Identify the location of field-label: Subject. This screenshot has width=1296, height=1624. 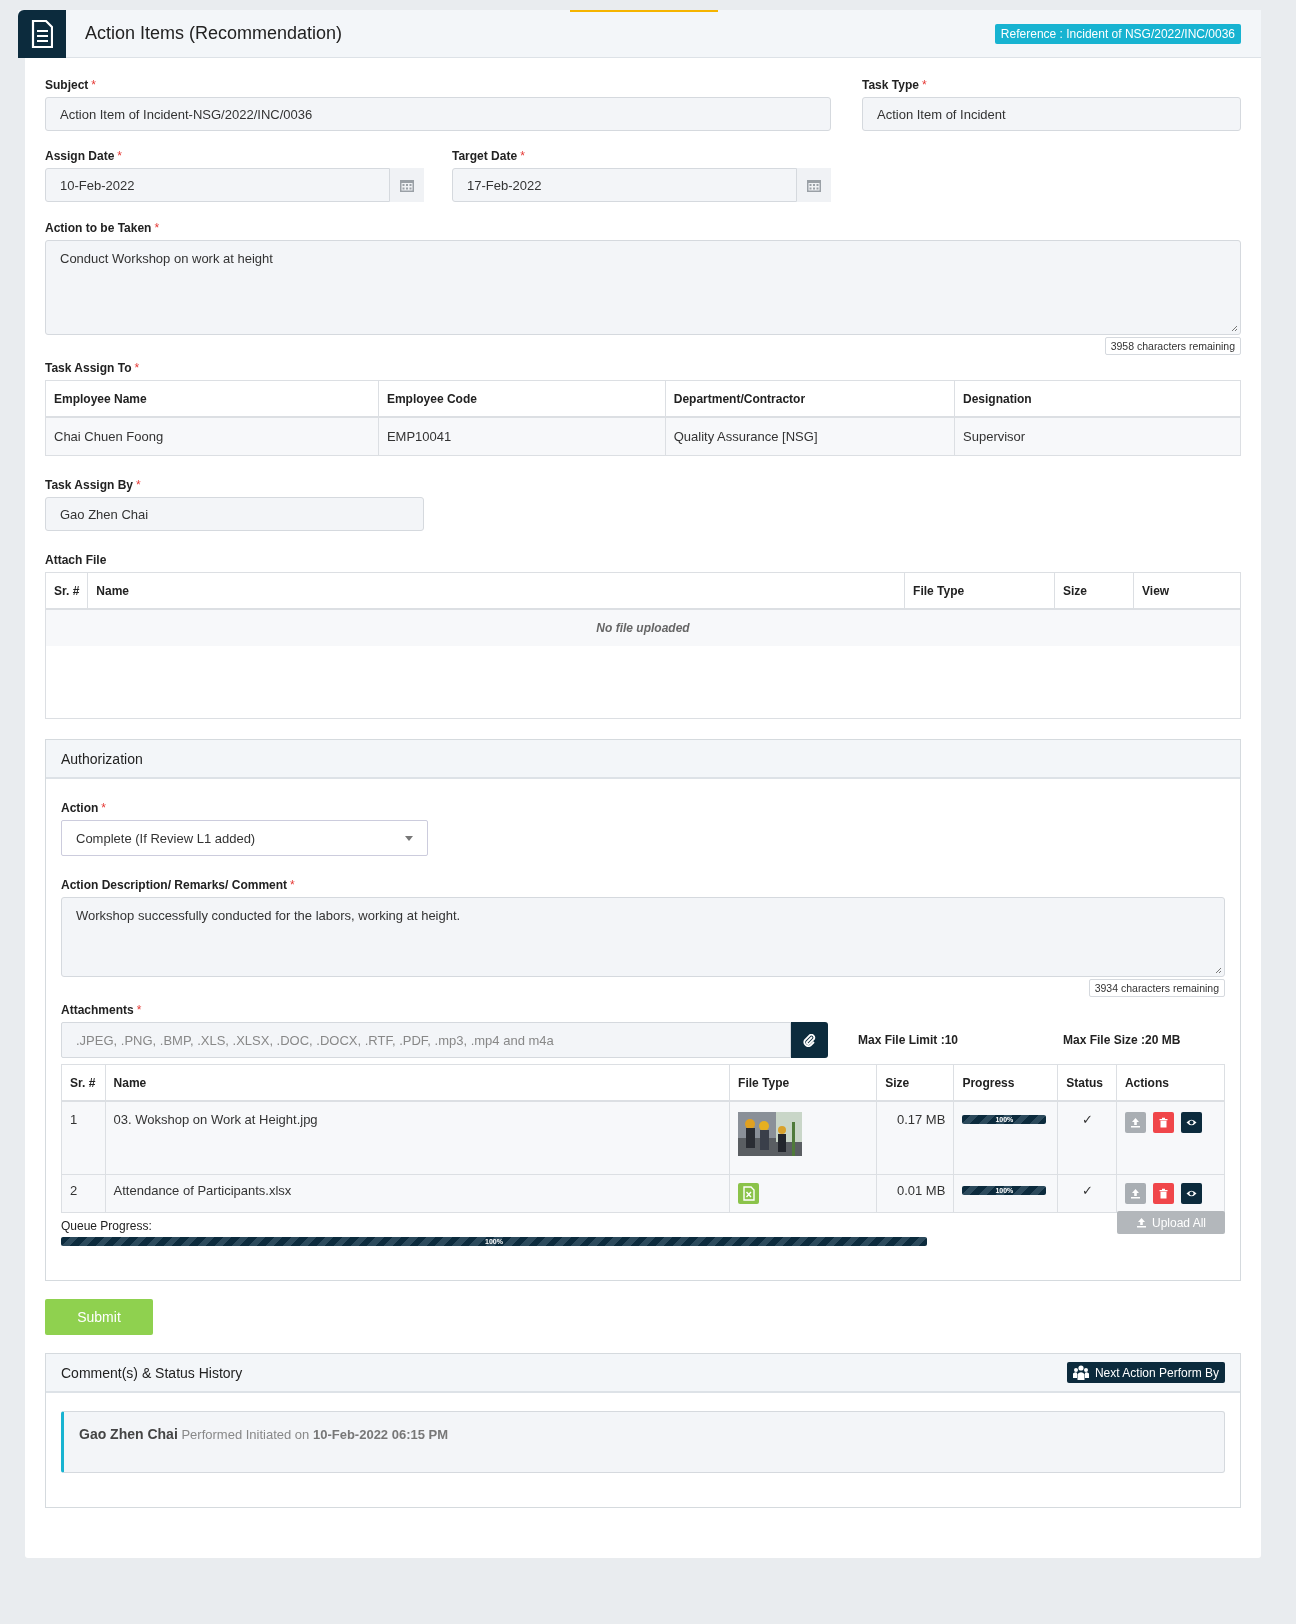
(67, 85).